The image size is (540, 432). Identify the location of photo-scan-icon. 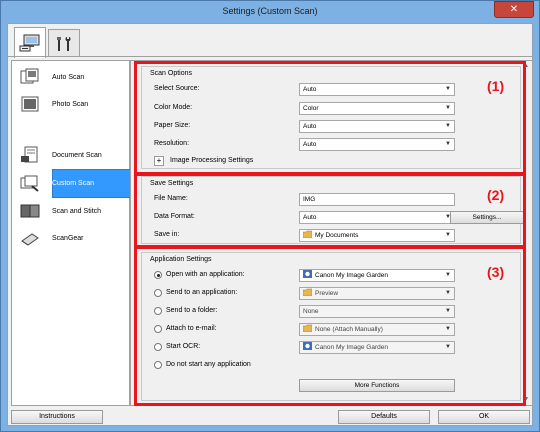
(30, 104).